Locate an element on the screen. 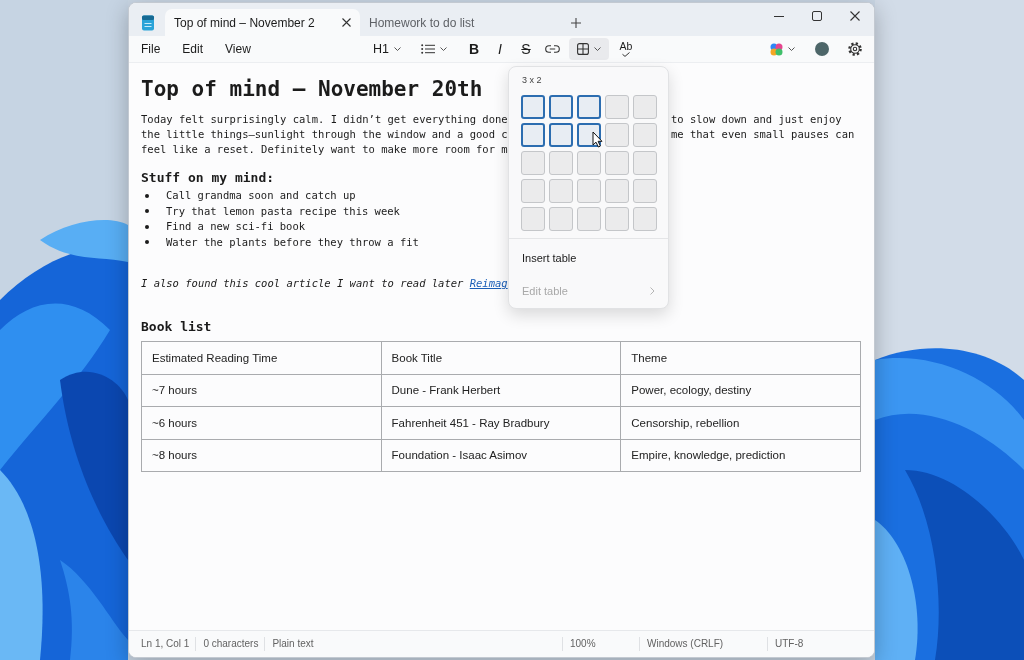 The image size is (1024, 660). text-format: Plain text is located at coordinates (293, 643).